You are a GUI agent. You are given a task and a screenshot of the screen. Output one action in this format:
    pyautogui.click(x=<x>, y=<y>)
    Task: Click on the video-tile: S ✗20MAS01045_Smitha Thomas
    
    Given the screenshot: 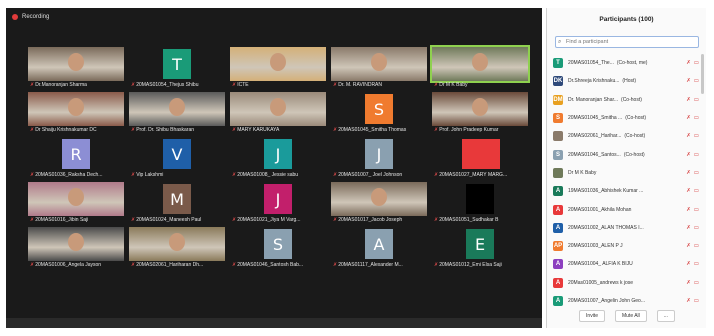 What is the action you would take?
    pyautogui.click(x=379, y=111)
    